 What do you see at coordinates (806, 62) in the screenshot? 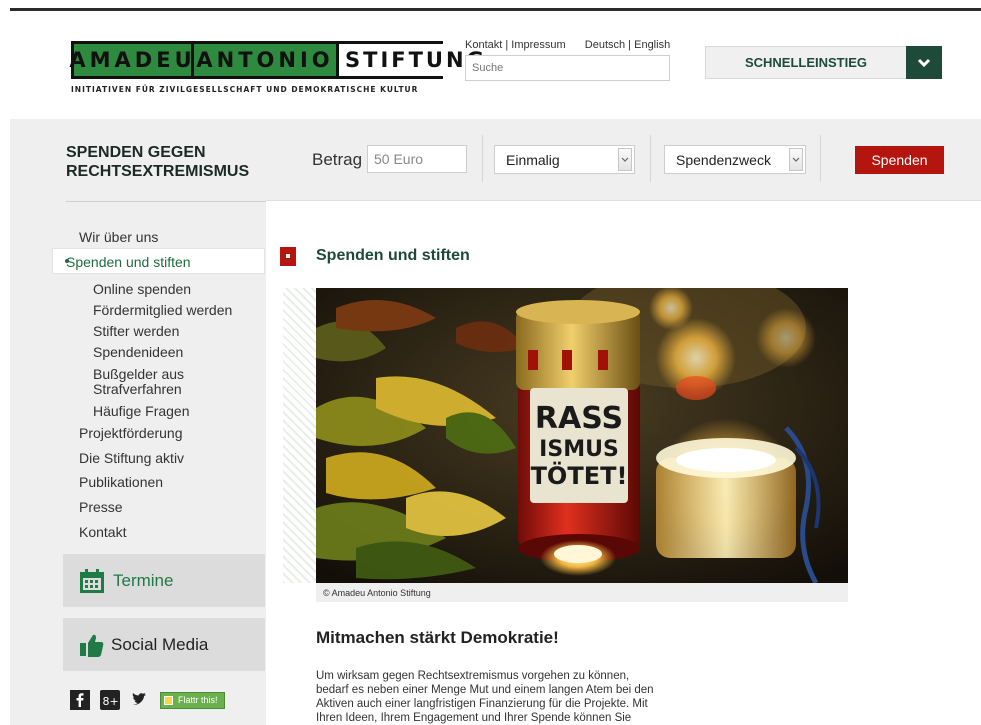
I see `quick-access-label: SCHNELLEINSTIEG` at bounding box center [806, 62].